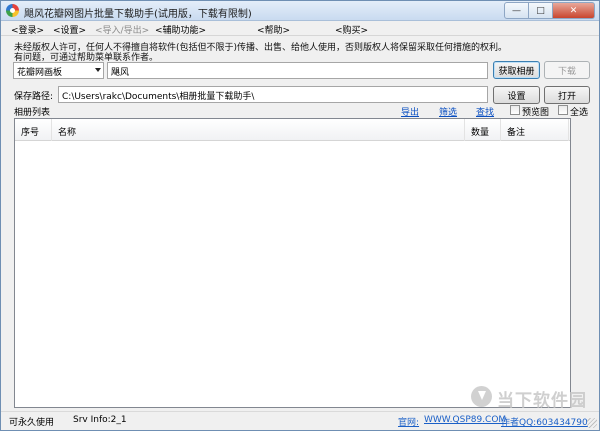  I want to click on column-remark: 备注, so click(535, 130).